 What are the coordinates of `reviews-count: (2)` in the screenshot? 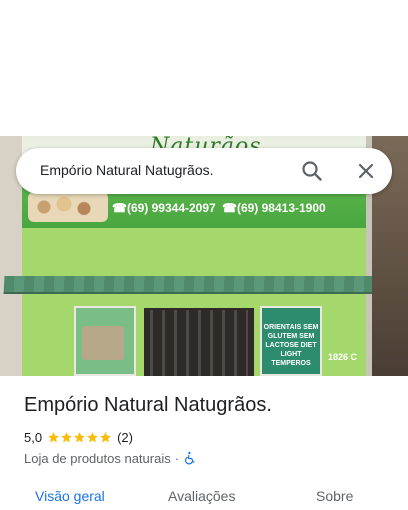 It's located at (125, 437).